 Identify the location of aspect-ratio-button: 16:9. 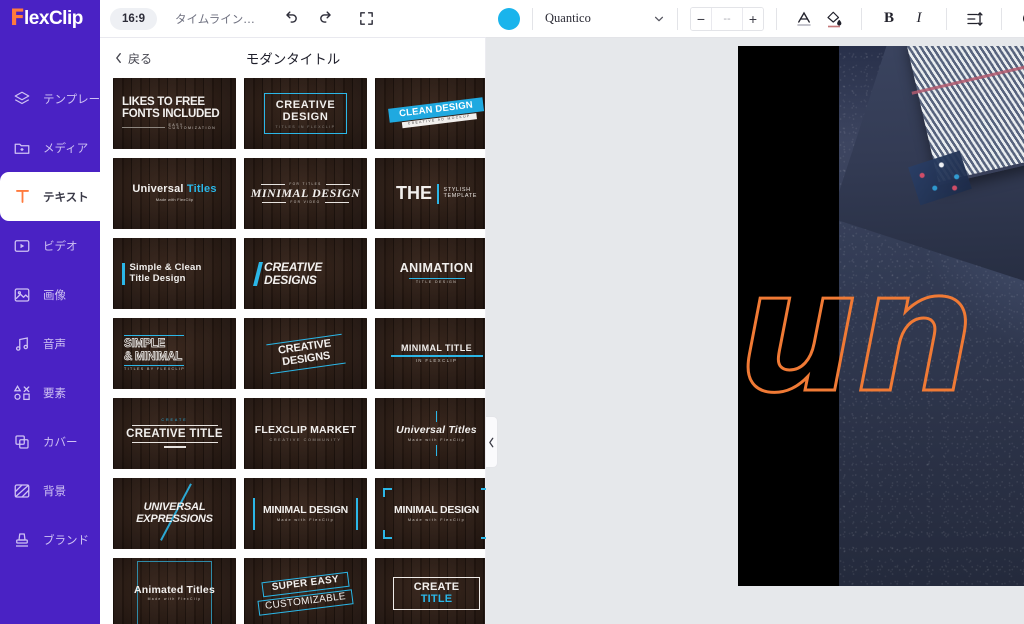
(134, 18).